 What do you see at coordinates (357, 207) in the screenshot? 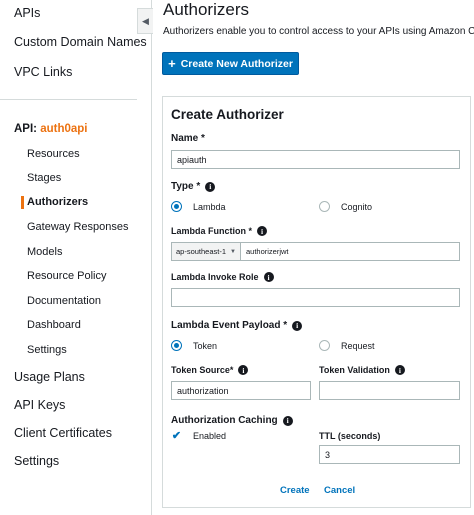
I see `type-cognito-label: Cognito` at bounding box center [357, 207].